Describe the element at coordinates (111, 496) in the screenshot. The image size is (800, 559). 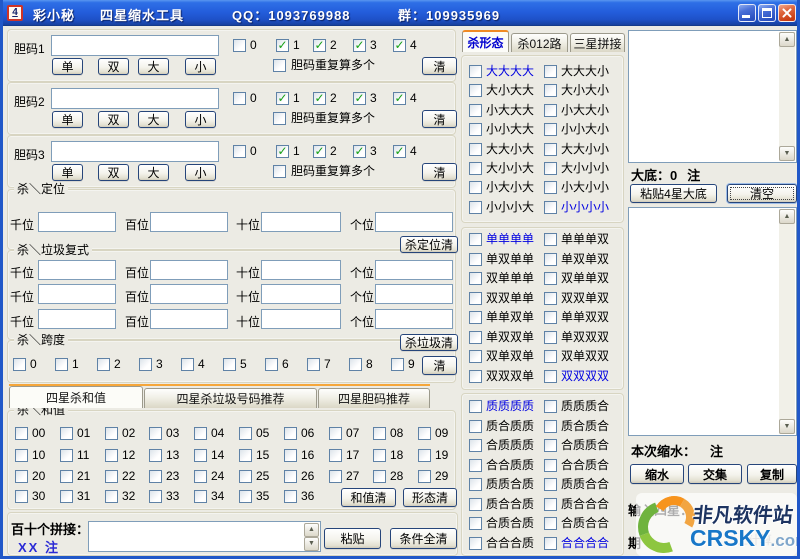
I see `hezhi-32-checkbox` at that location.